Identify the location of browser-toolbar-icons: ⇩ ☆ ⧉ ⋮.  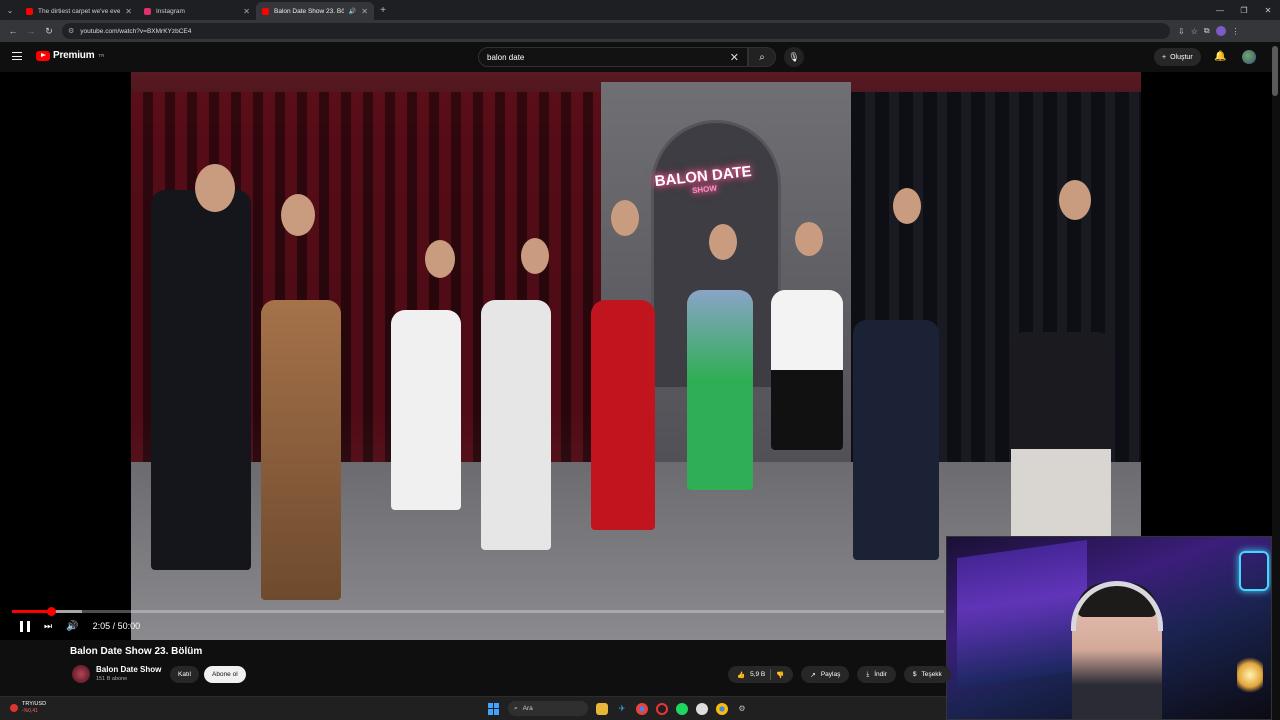
(1209, 31).